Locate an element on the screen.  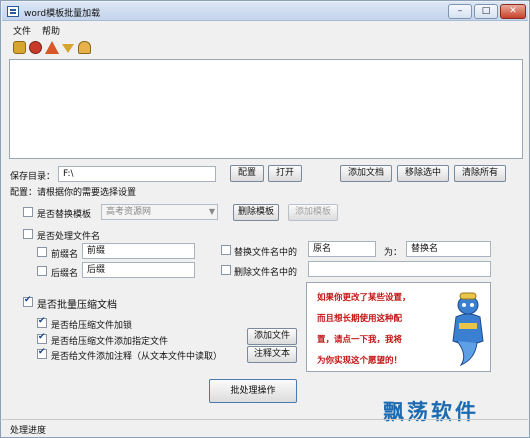
replace-template-checkbox is located at coordinates (28, 212).